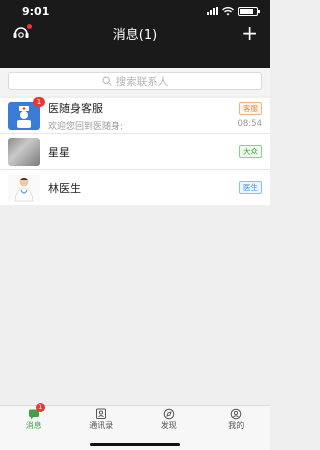  Describe the element at coordinates (33, 425) in the screenshot. I see `tab-label: 消息` at that location.